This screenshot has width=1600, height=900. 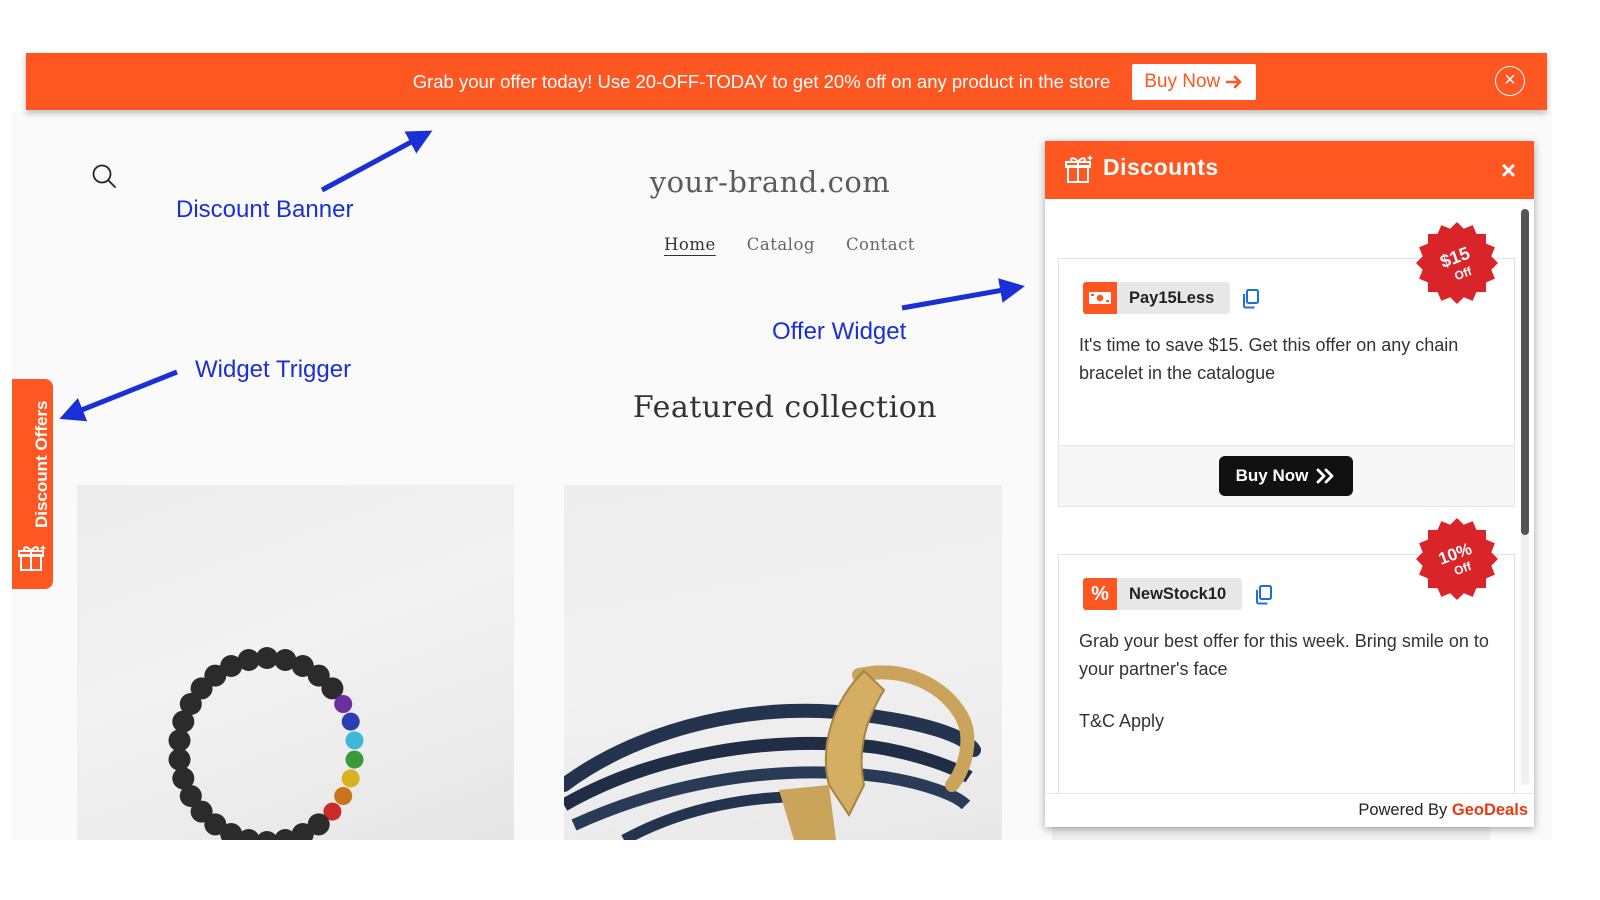 What do you see at coordinates (1161, 167) in the screenshot?
I see `widget-title: Discounts` at bounding box center [1161, 167].